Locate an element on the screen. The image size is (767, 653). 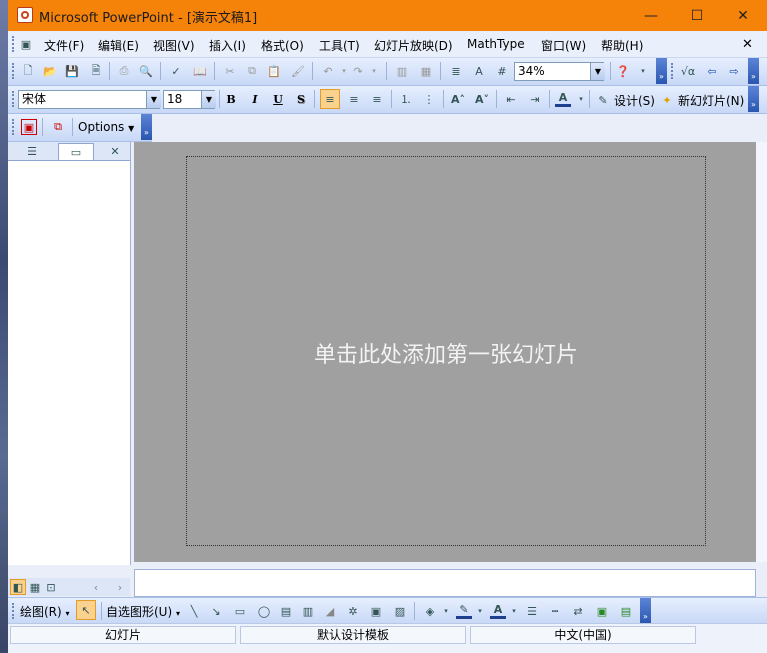
pdf-options-icon: ⧉ is located at coordinates (58, 127).